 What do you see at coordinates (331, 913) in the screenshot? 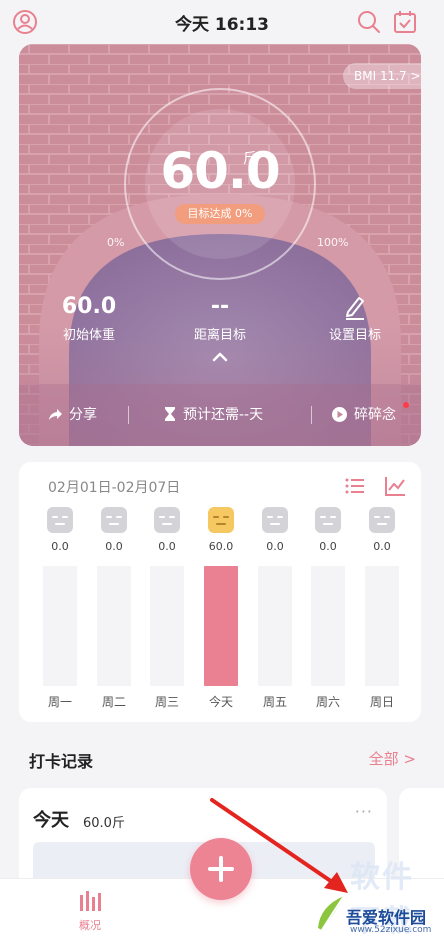
I see `watermark-logo-icon` at bounding box center [331, 913].